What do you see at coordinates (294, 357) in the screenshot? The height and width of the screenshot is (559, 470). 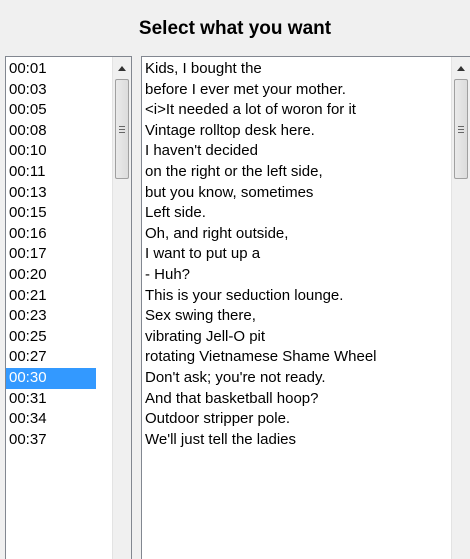 I see `subtitle-line-item: rotating Vietnamese Shame Wheel` at bounding box center [294, 357].